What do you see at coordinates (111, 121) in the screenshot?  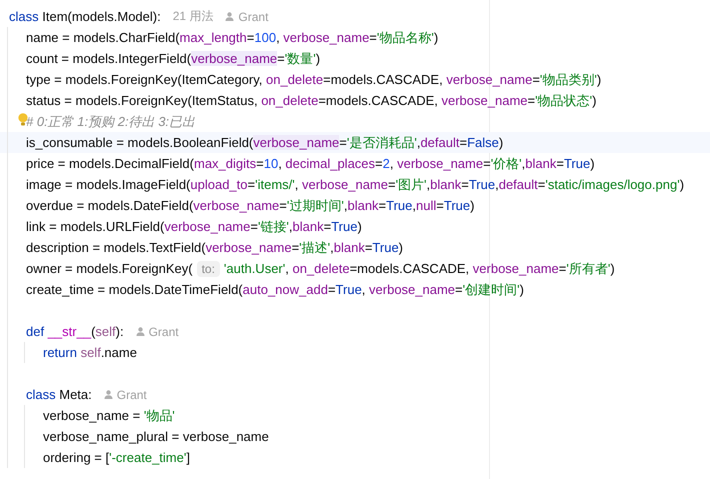 I see `code-comment: # 0:正常 1:预购 2:待出 3:已出` at bounding box center [111, 121].